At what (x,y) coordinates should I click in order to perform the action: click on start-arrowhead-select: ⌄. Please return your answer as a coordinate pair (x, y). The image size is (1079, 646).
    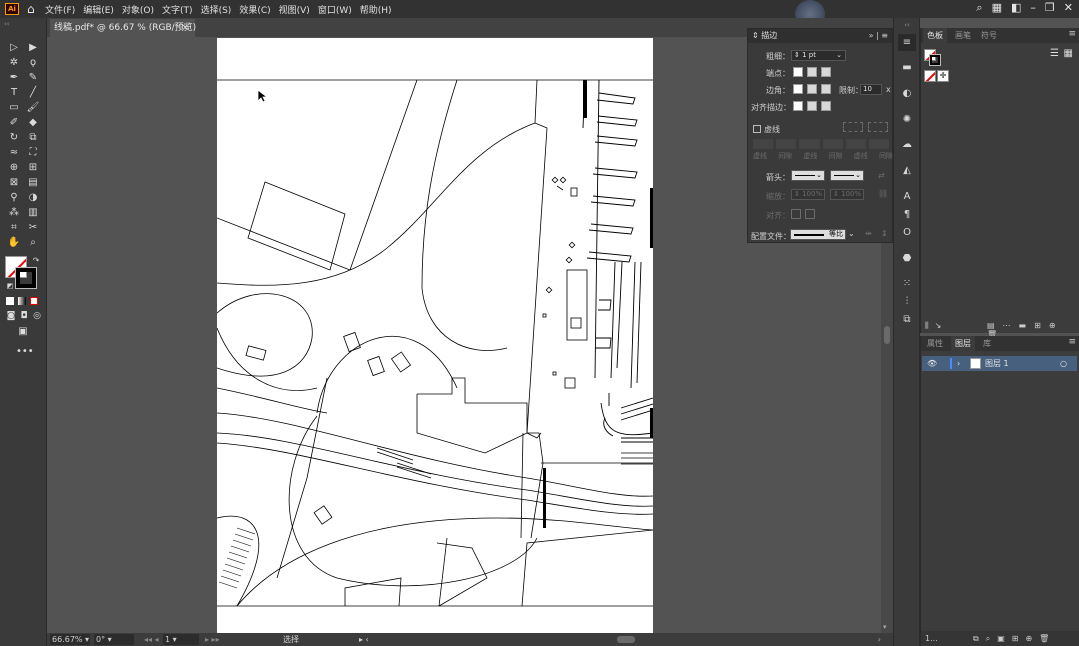
    Looking at the image, I should click on (808, 175).